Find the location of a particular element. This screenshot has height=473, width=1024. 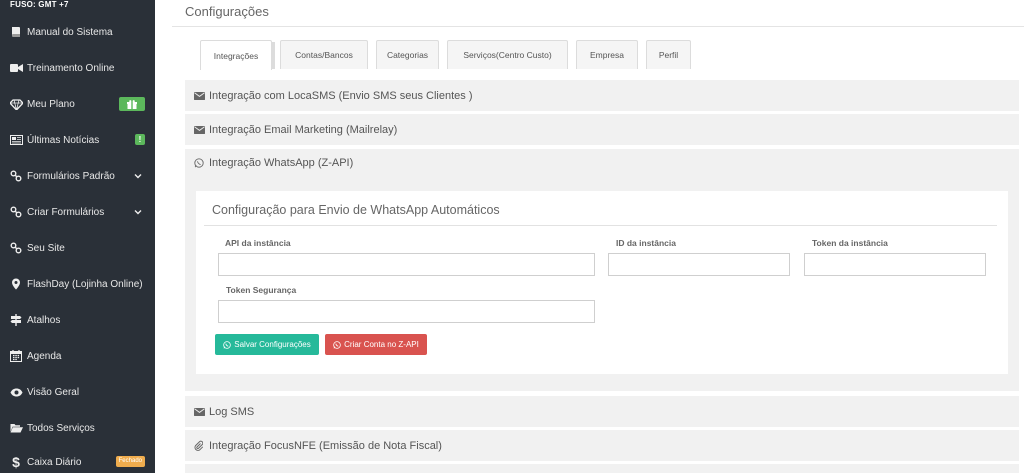

active-tab-indicator is located at coordinates (273, 55).